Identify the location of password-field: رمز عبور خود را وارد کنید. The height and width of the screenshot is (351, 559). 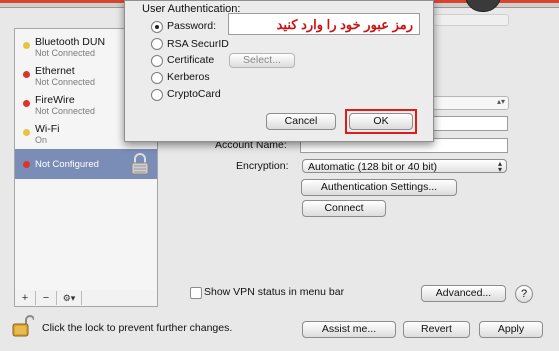
(324, 24).